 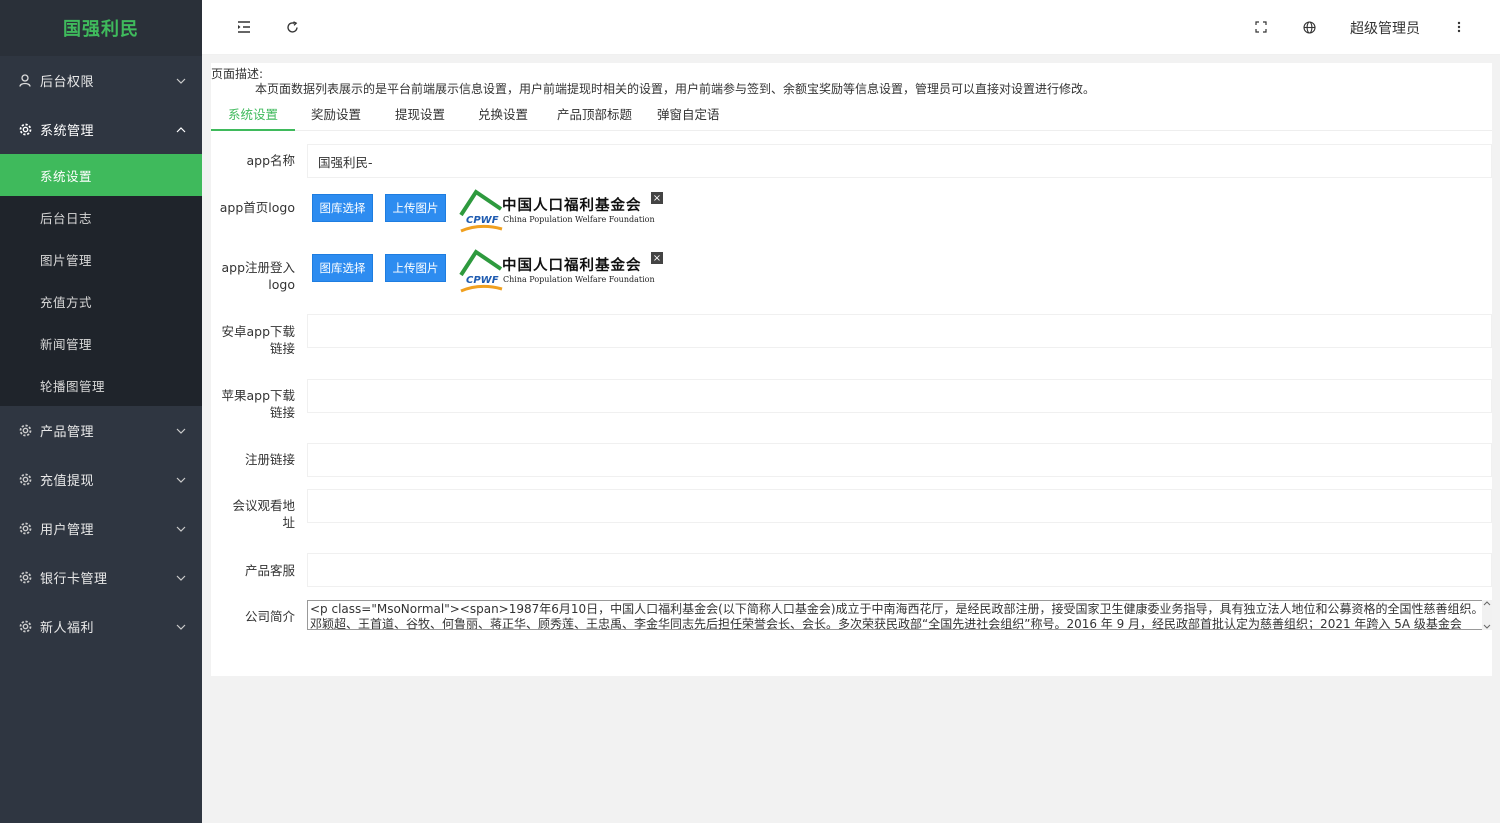 I want to click on fullscreen-icon, so click(x=1261, y=27).